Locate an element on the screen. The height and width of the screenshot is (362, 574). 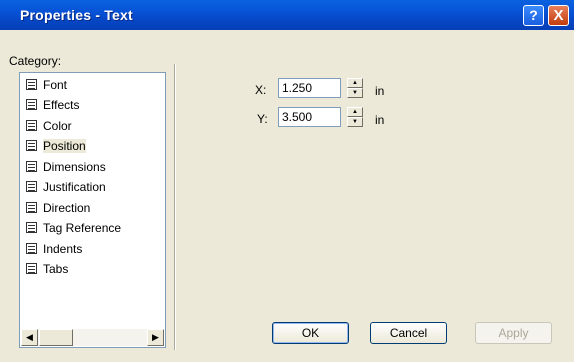
y-spin-up-icon: ▲ is located at coordinates (355, 112).